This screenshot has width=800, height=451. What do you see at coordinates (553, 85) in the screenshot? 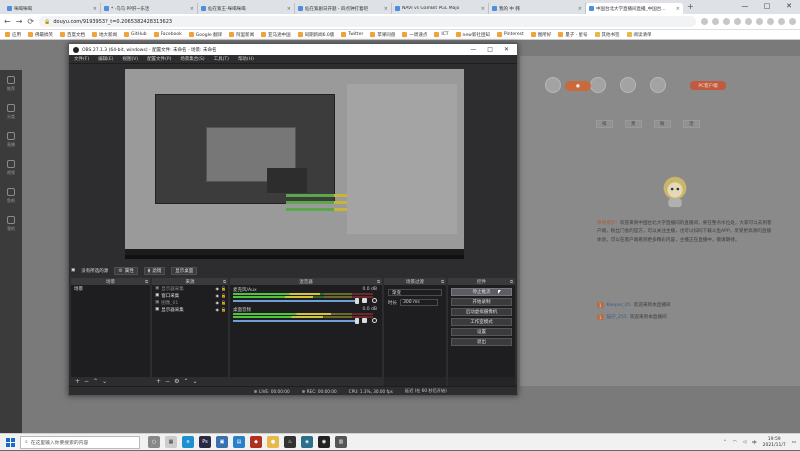
I see `gift-icon` at bounding box center [553, 85].